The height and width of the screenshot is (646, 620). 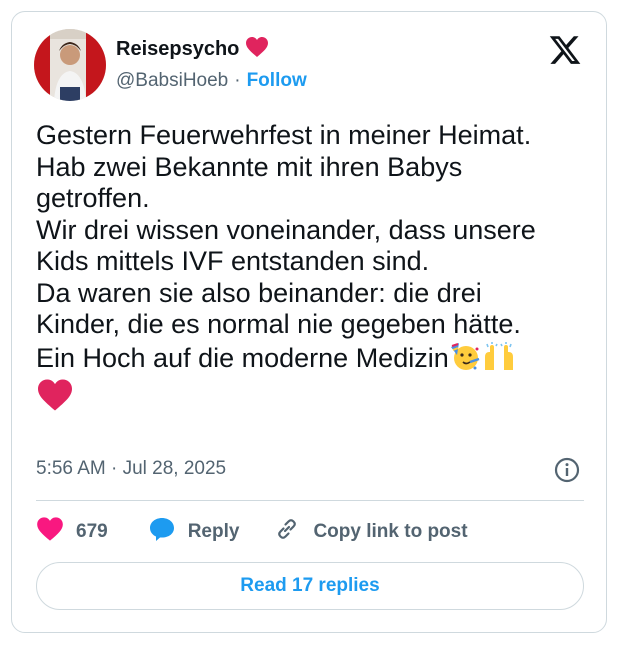 What do you see at coordinates (233, 261) in the screenshot?
I see `tweet-line: Kids mittels IVF entstanden sind.` at bounding box center [233, 261].